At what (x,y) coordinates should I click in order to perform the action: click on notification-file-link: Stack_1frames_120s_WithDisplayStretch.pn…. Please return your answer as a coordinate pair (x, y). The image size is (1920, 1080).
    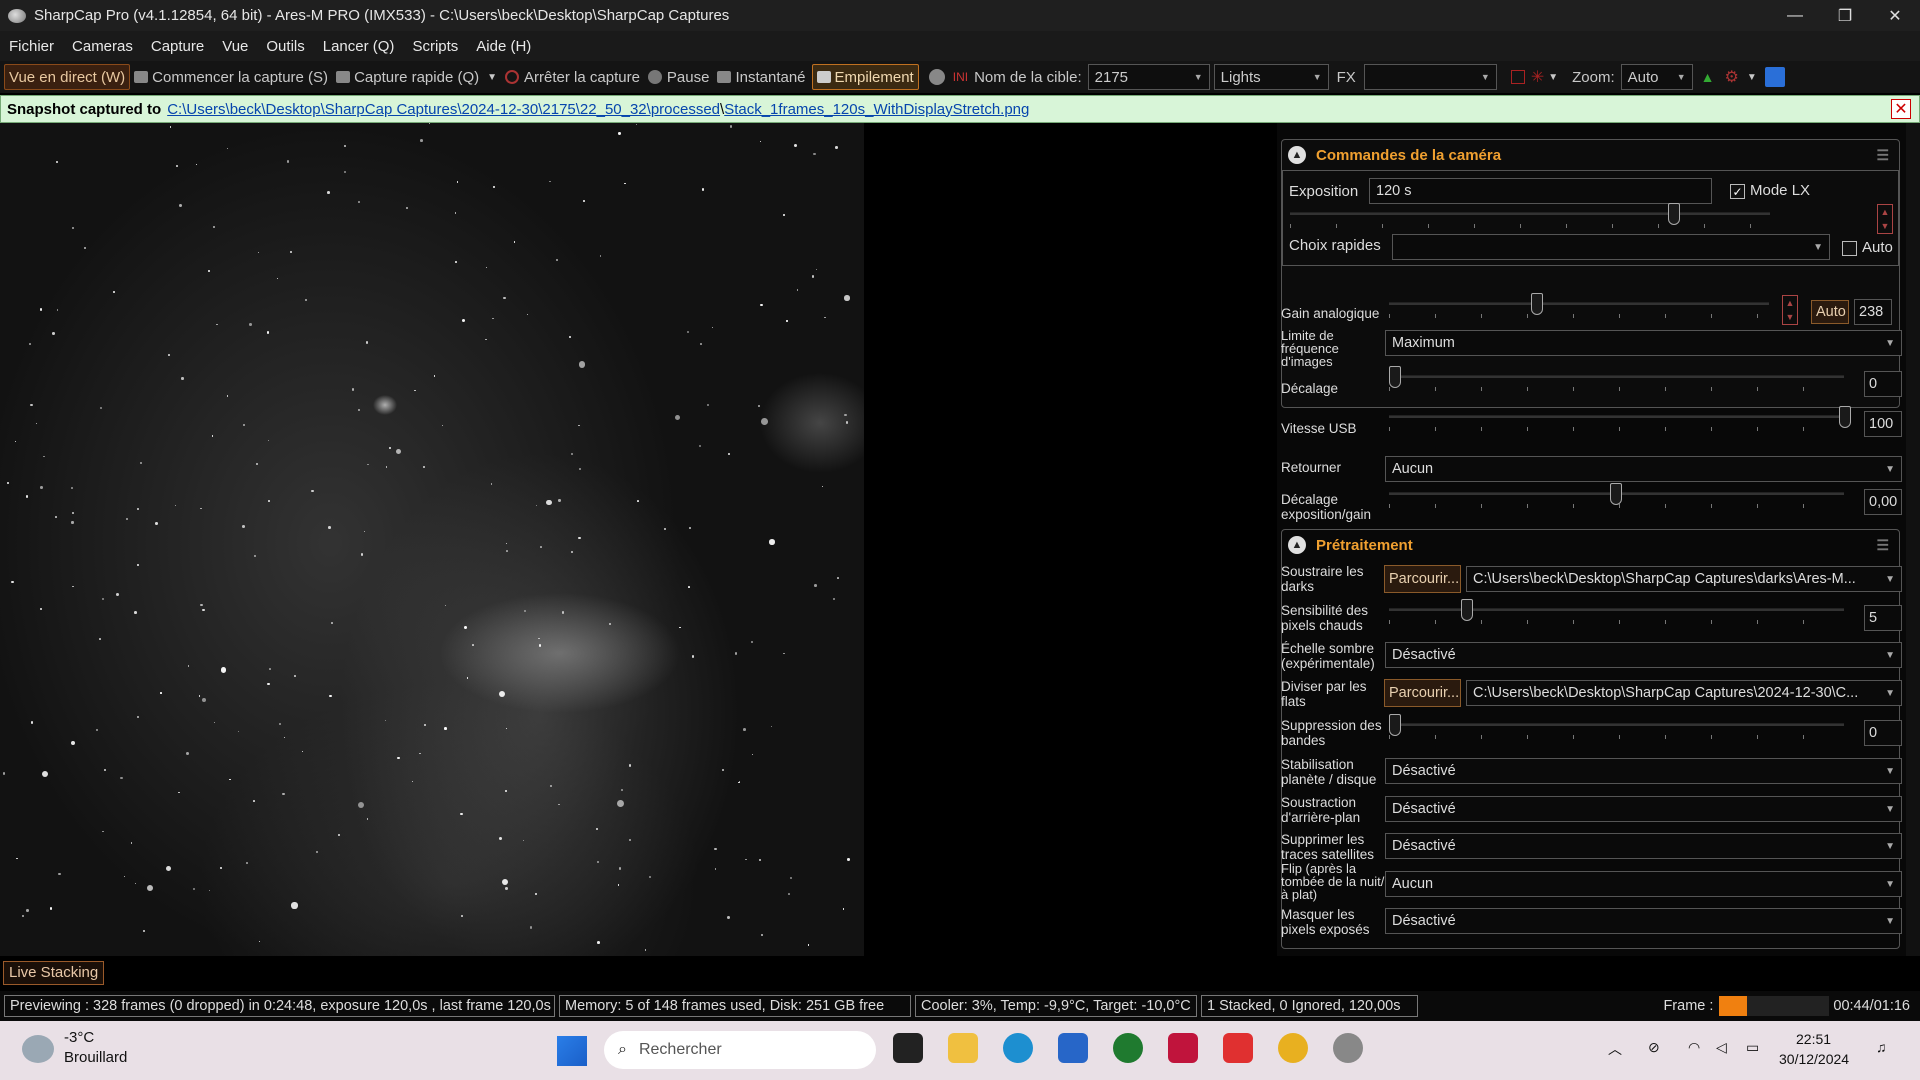
    Looking at the image, I should click on (876, 109).